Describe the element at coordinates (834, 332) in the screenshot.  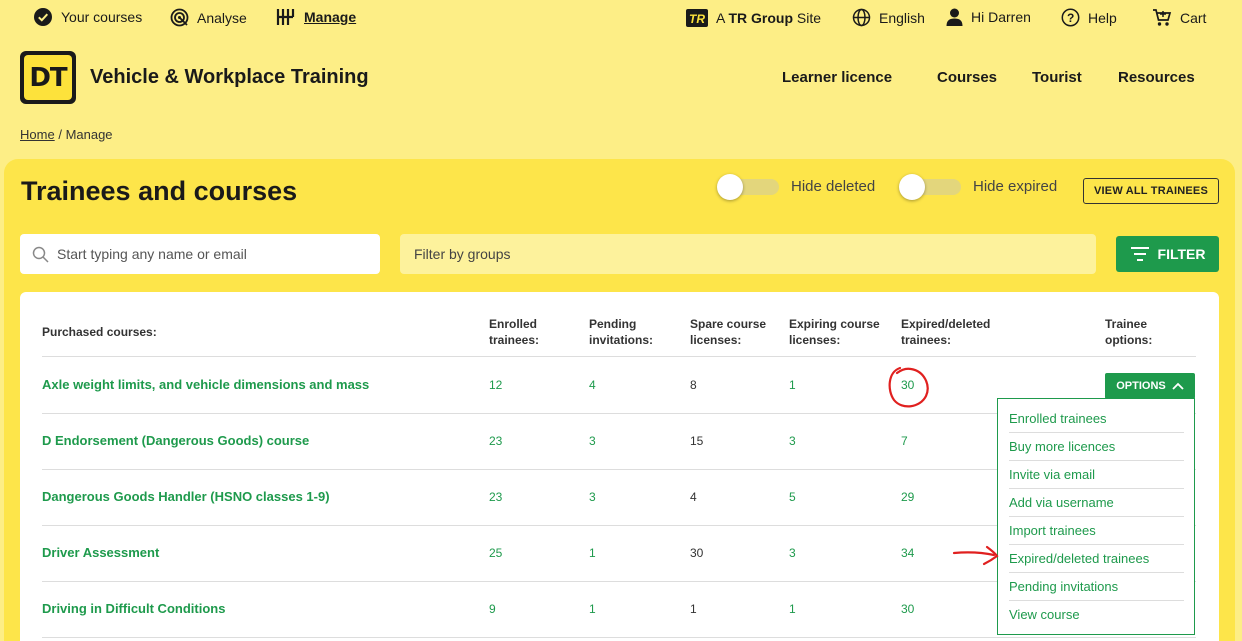
I see `header-expiring: Expiring course licenses:` at that location.